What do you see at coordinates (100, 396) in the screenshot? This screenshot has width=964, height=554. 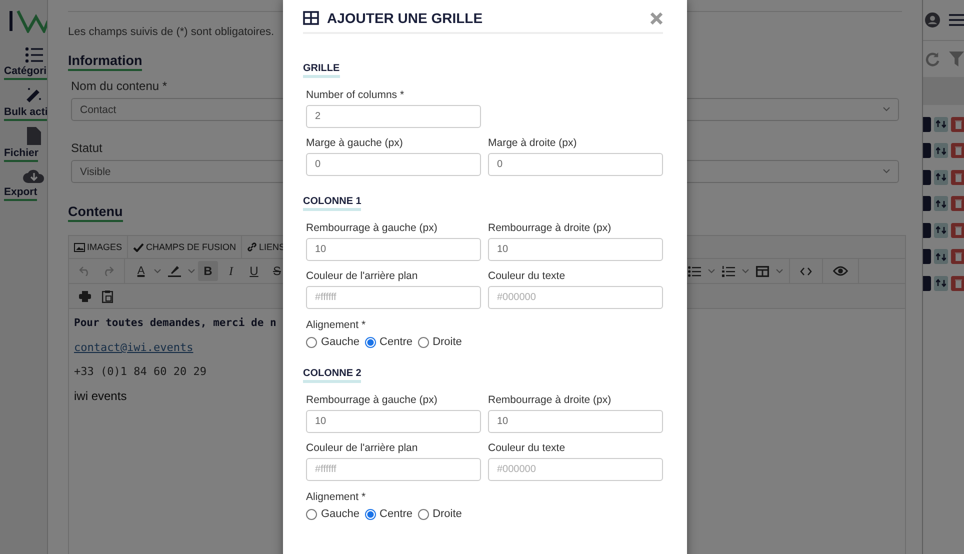 I see `content-text: iwi events` at bounding box center [100, 396].